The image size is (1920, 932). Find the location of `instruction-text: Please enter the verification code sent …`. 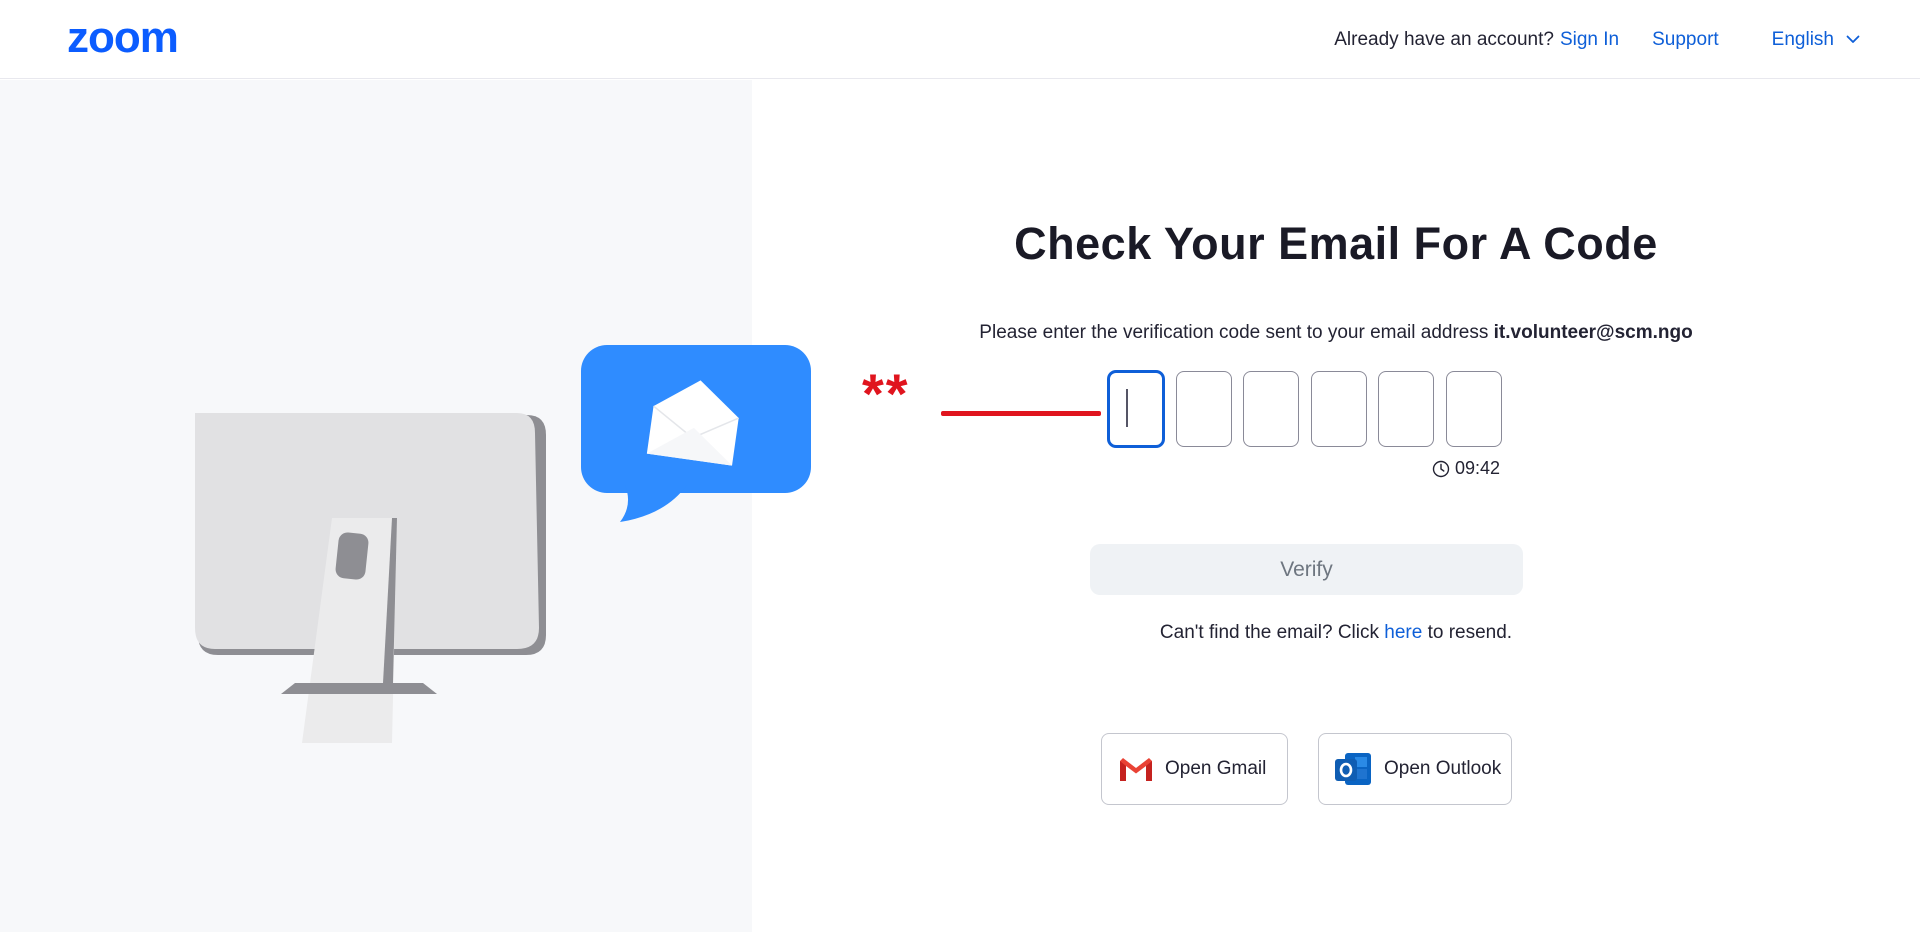

instruction-text: Please enter the verification code sent … is located at coordinates (1234, 332).